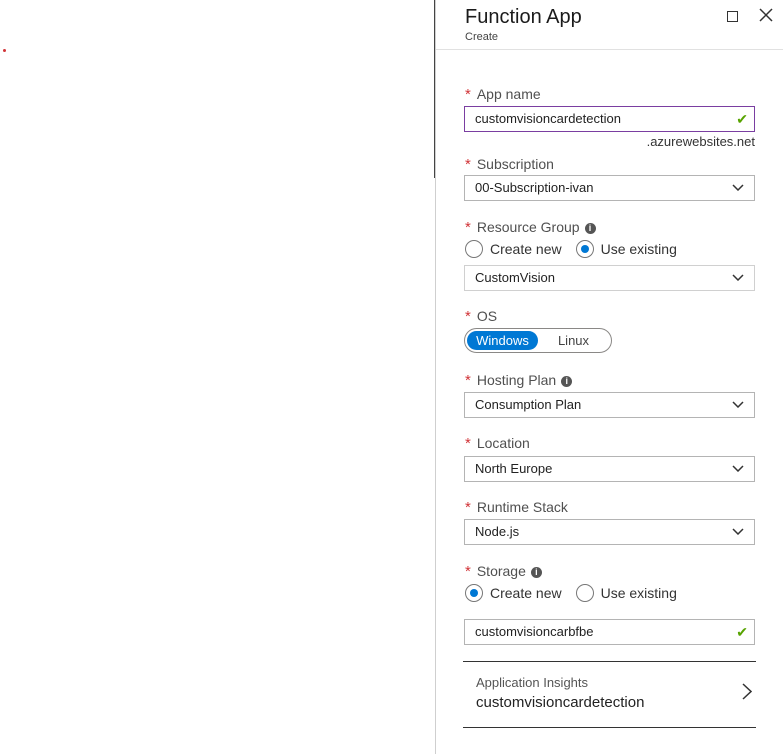  Describe the element at coordinates (503, 94) in the screenshot. I see `app-name-label: * App name` at that location.